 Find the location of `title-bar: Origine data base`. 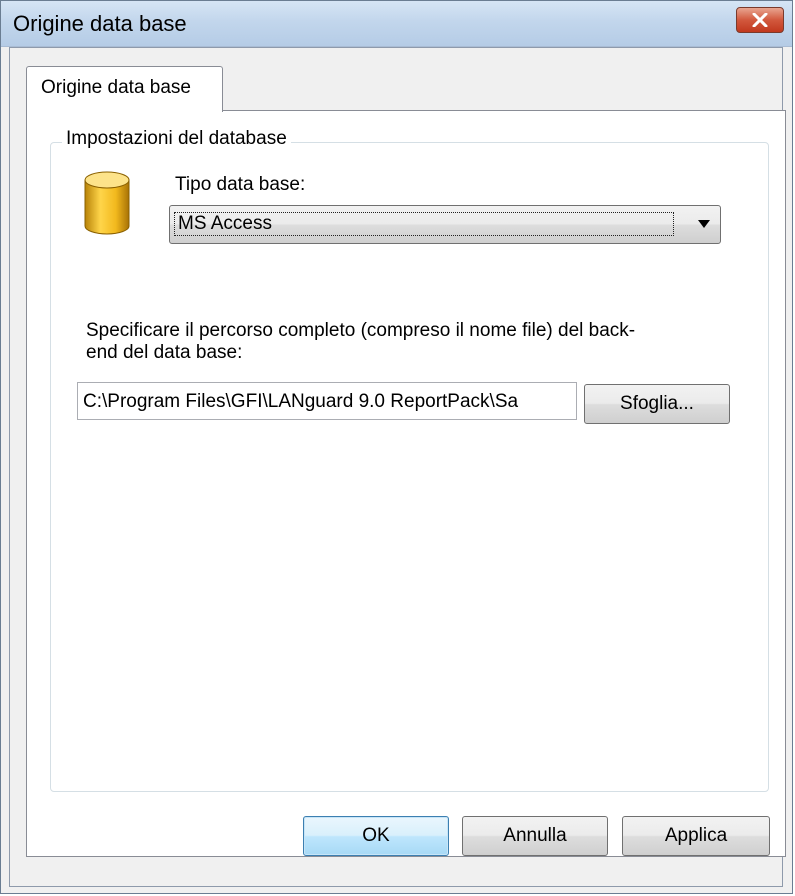

title-bar: Origine data base is located at coordinates (396, 24).